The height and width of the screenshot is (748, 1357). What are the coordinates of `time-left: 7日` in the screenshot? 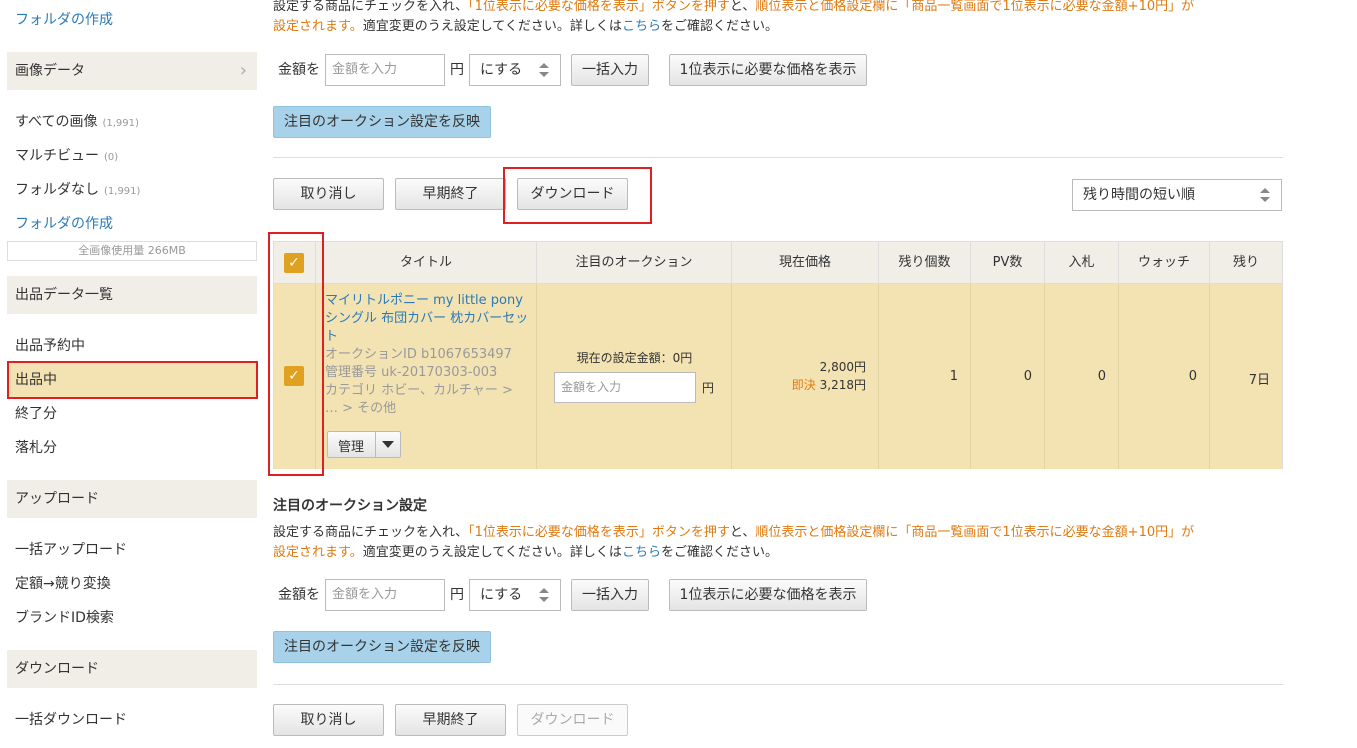 It's located at (1259, 380).